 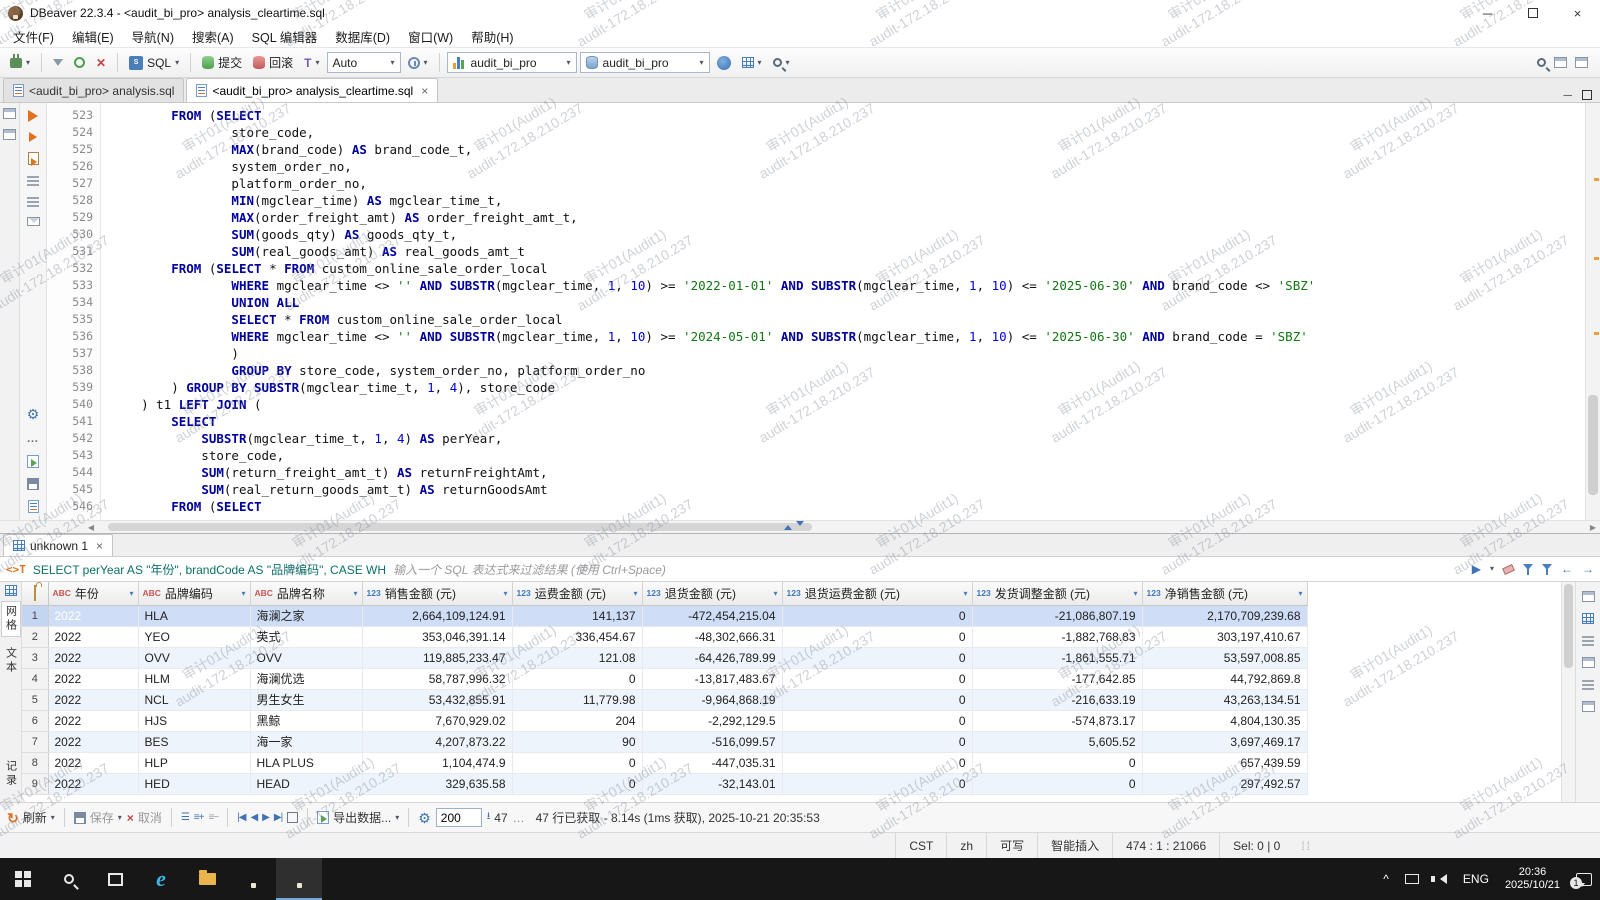 I want to click on row-number: 9, so click(x=35, y=784).